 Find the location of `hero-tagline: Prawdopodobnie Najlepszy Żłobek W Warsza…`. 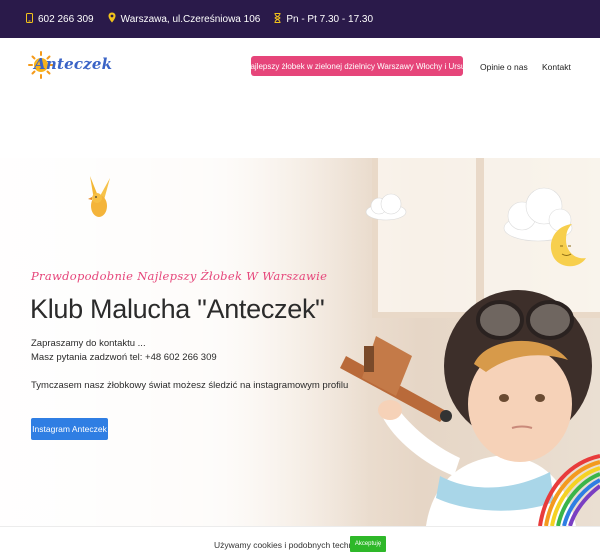

hero-tagline: Prawdopodobnie Najlepszy Żłobek W Warsza… is located at coordinates (179, 276).